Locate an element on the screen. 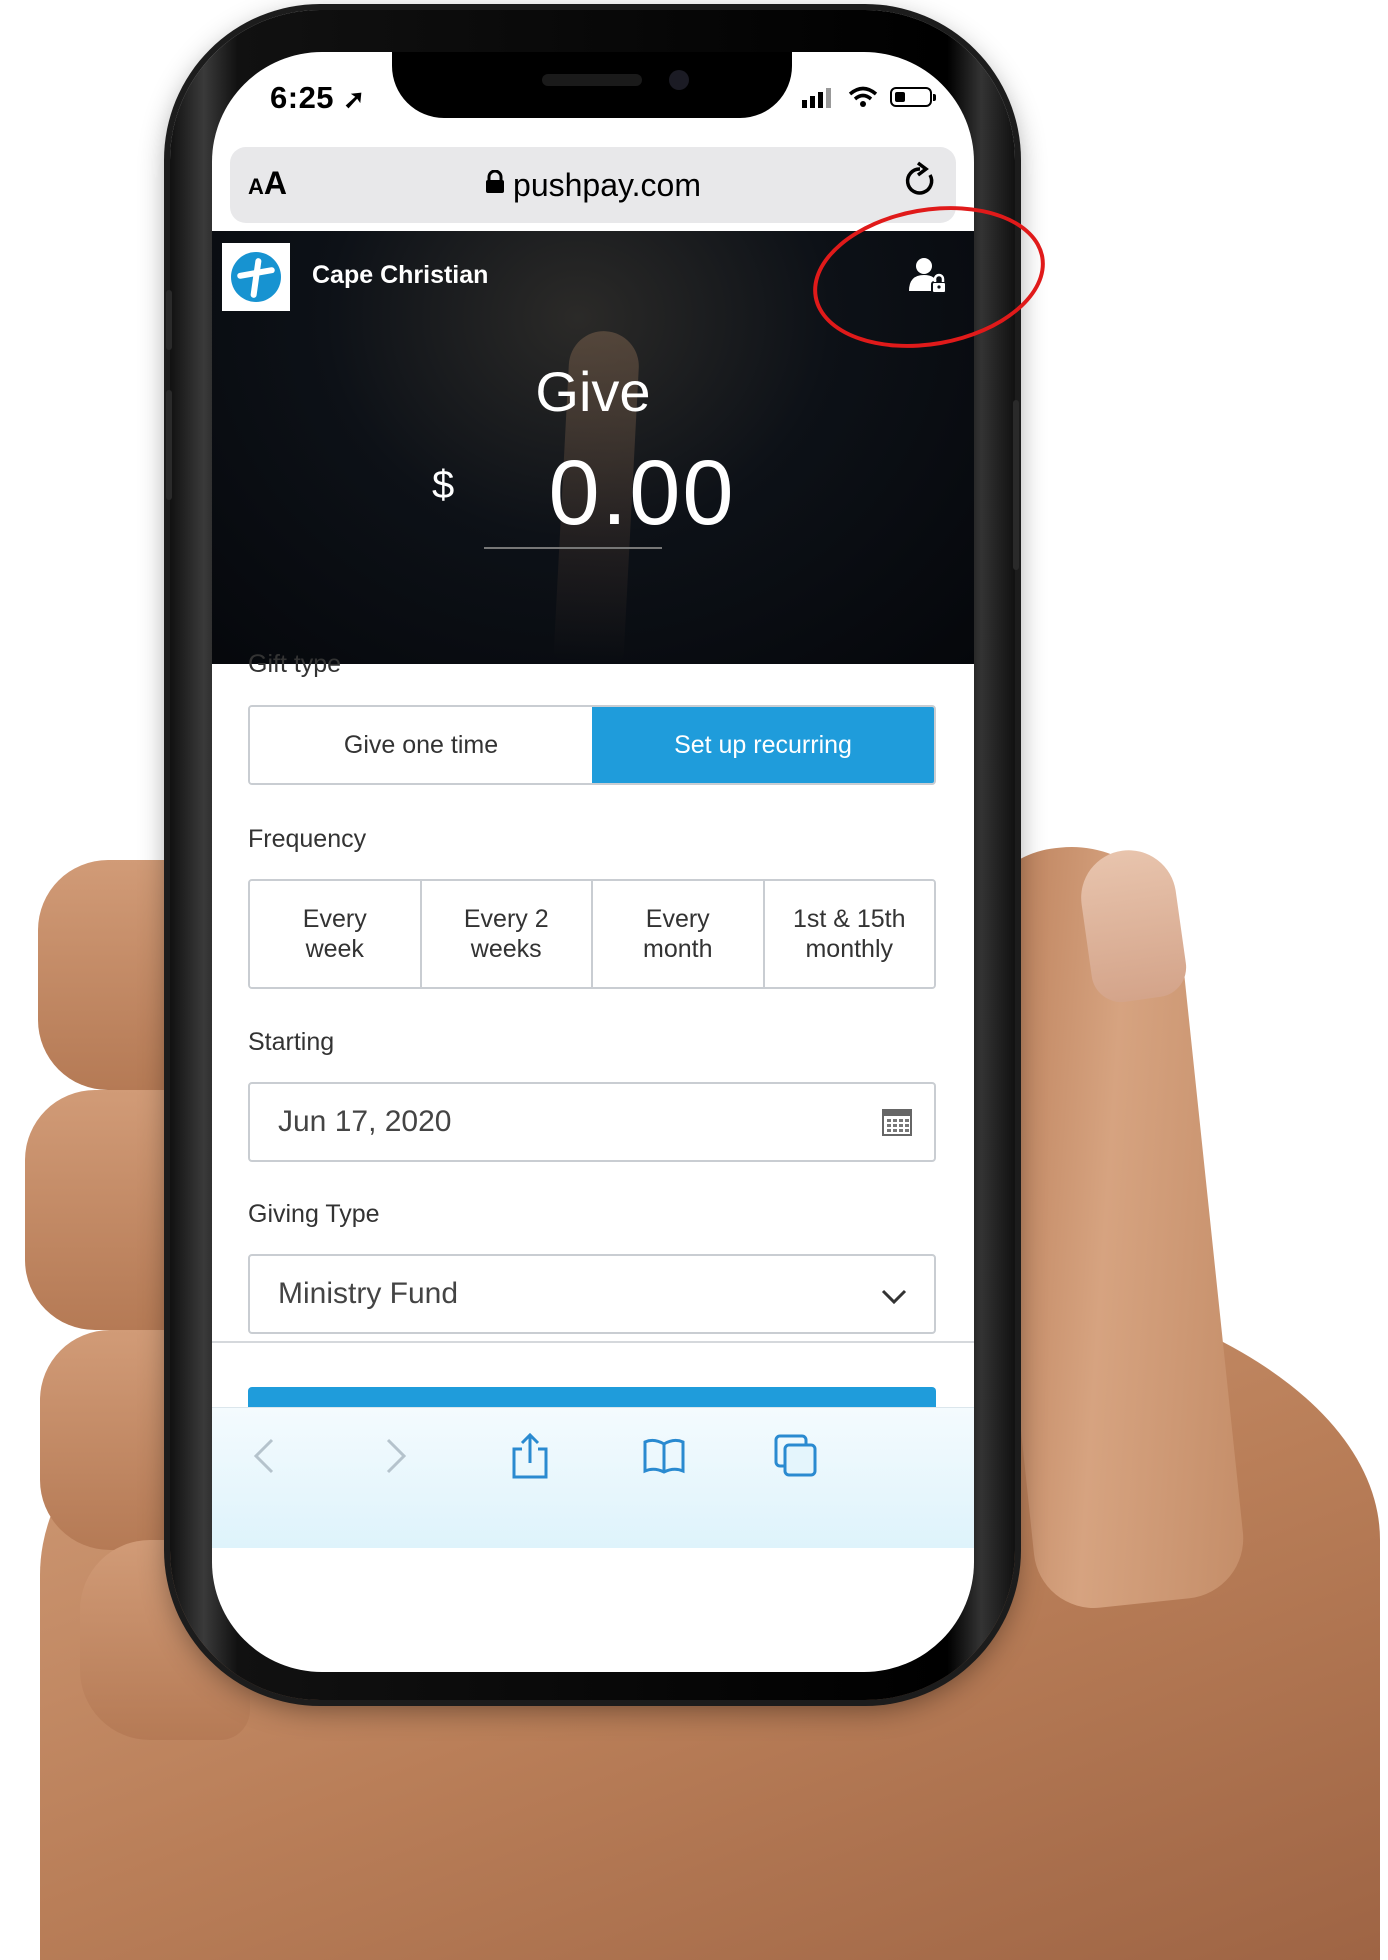 This screenshot has height=1960, width=1388. browser-toolbar is located at coordinates (593, 1477).